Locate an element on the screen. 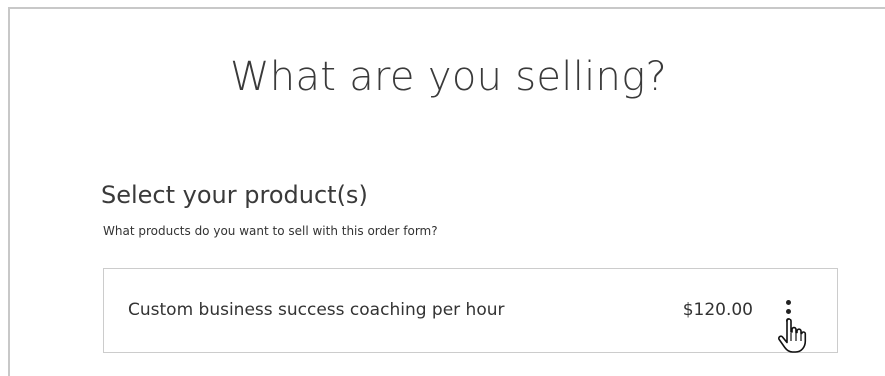 This screenshot has width=885, height=376. more-vertical-icon is located at coordinates (788, 313).